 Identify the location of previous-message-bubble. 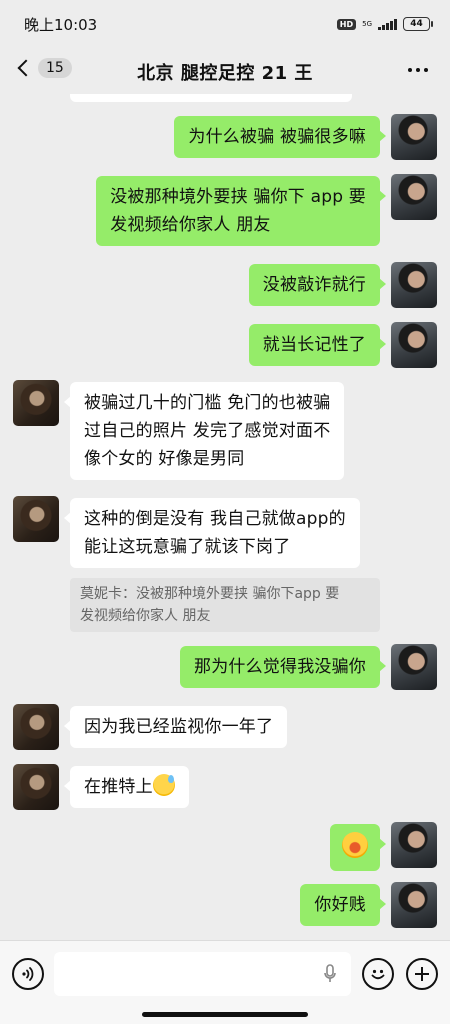
(211, 98).